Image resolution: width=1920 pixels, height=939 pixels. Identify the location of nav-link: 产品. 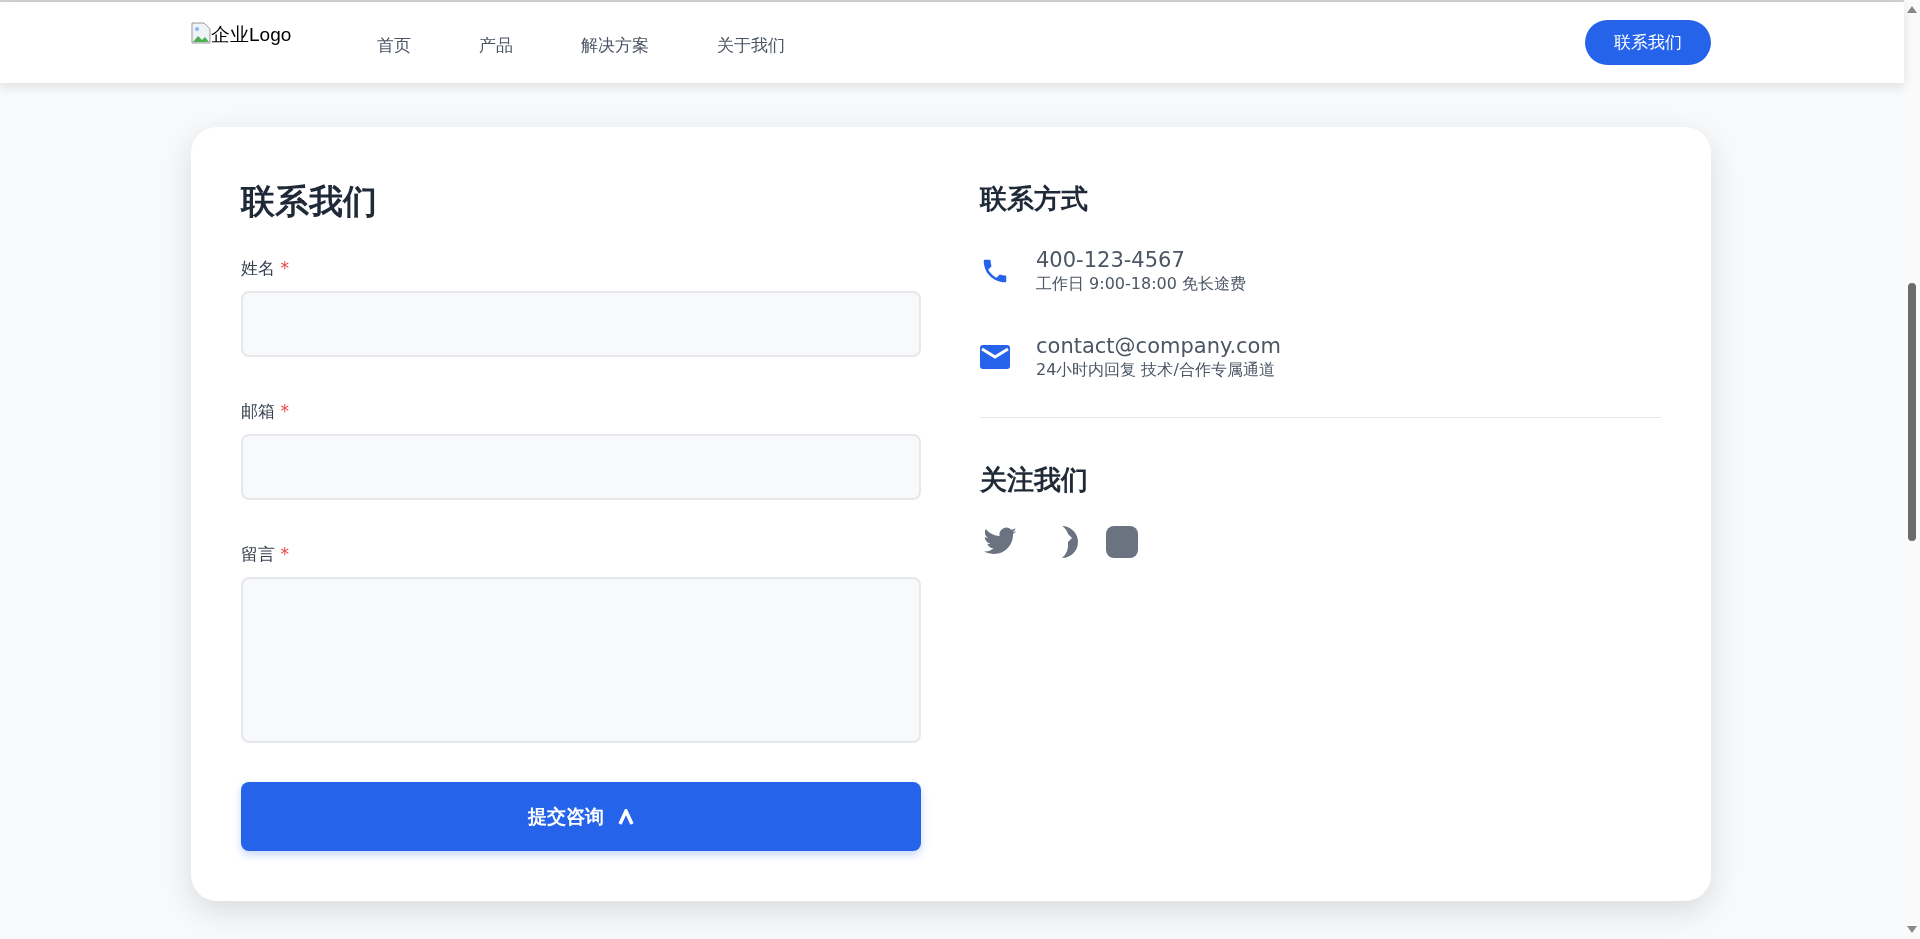
(496, 45).